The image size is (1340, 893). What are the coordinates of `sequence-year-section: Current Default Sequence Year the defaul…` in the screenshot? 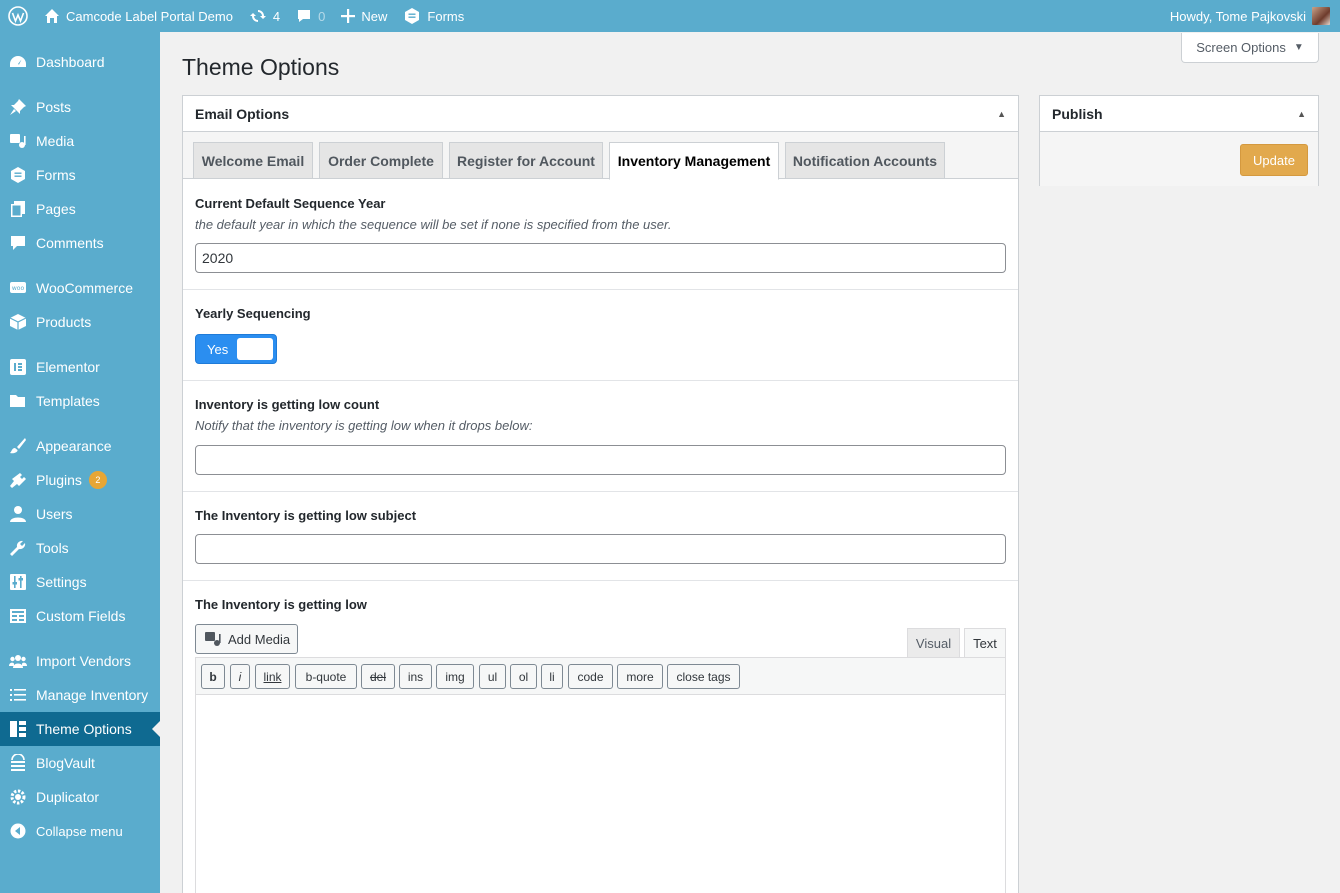 It's located at (600, 235).